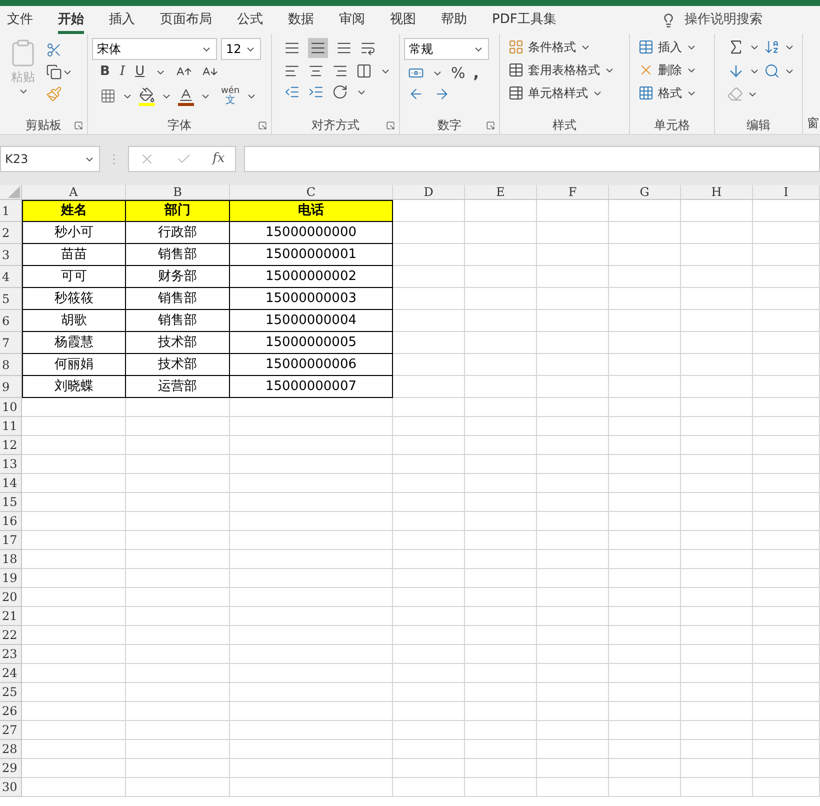  I want to click on comma-button: ,, so click(476, 73).